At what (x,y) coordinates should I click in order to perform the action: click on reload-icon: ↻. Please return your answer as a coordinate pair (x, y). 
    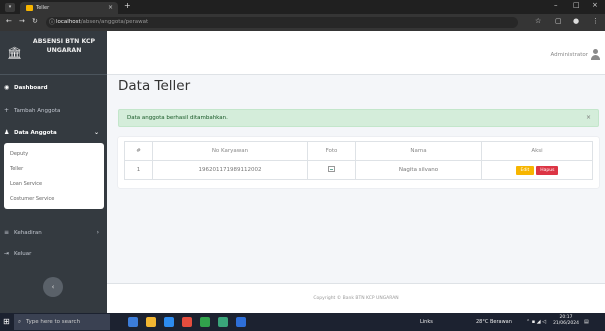
    Looking at the image, I should click on (35, 21).